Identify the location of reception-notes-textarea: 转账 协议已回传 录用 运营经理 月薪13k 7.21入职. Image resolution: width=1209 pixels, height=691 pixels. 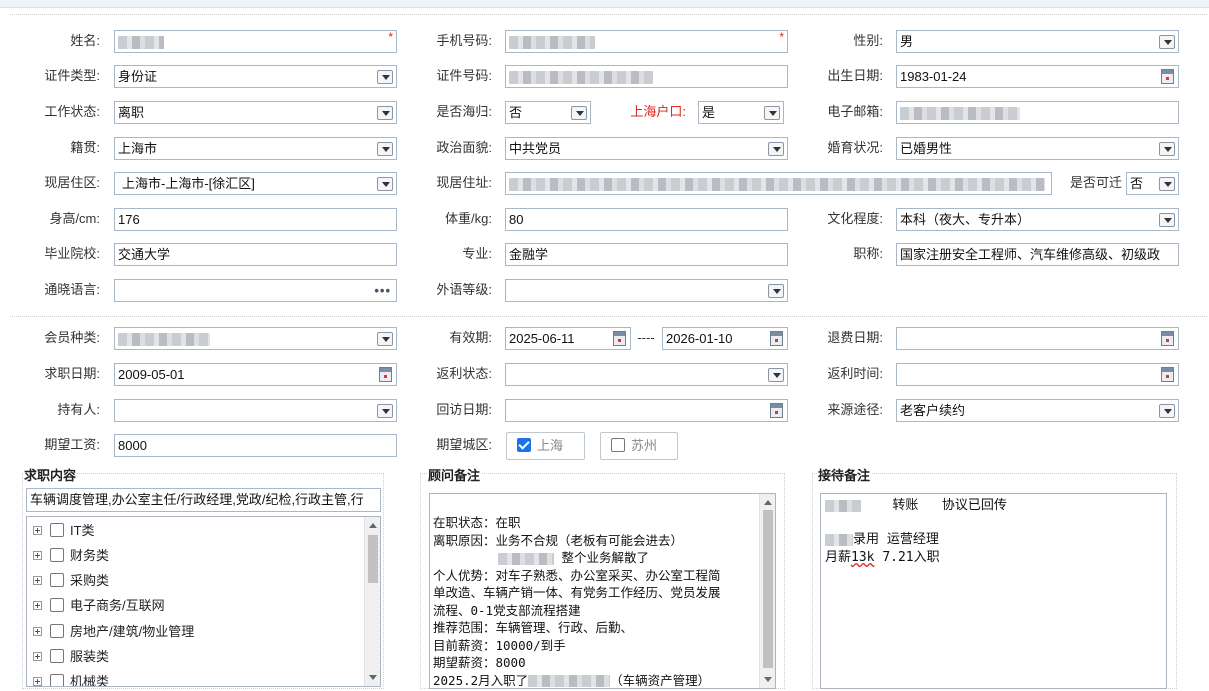
(993, 591).